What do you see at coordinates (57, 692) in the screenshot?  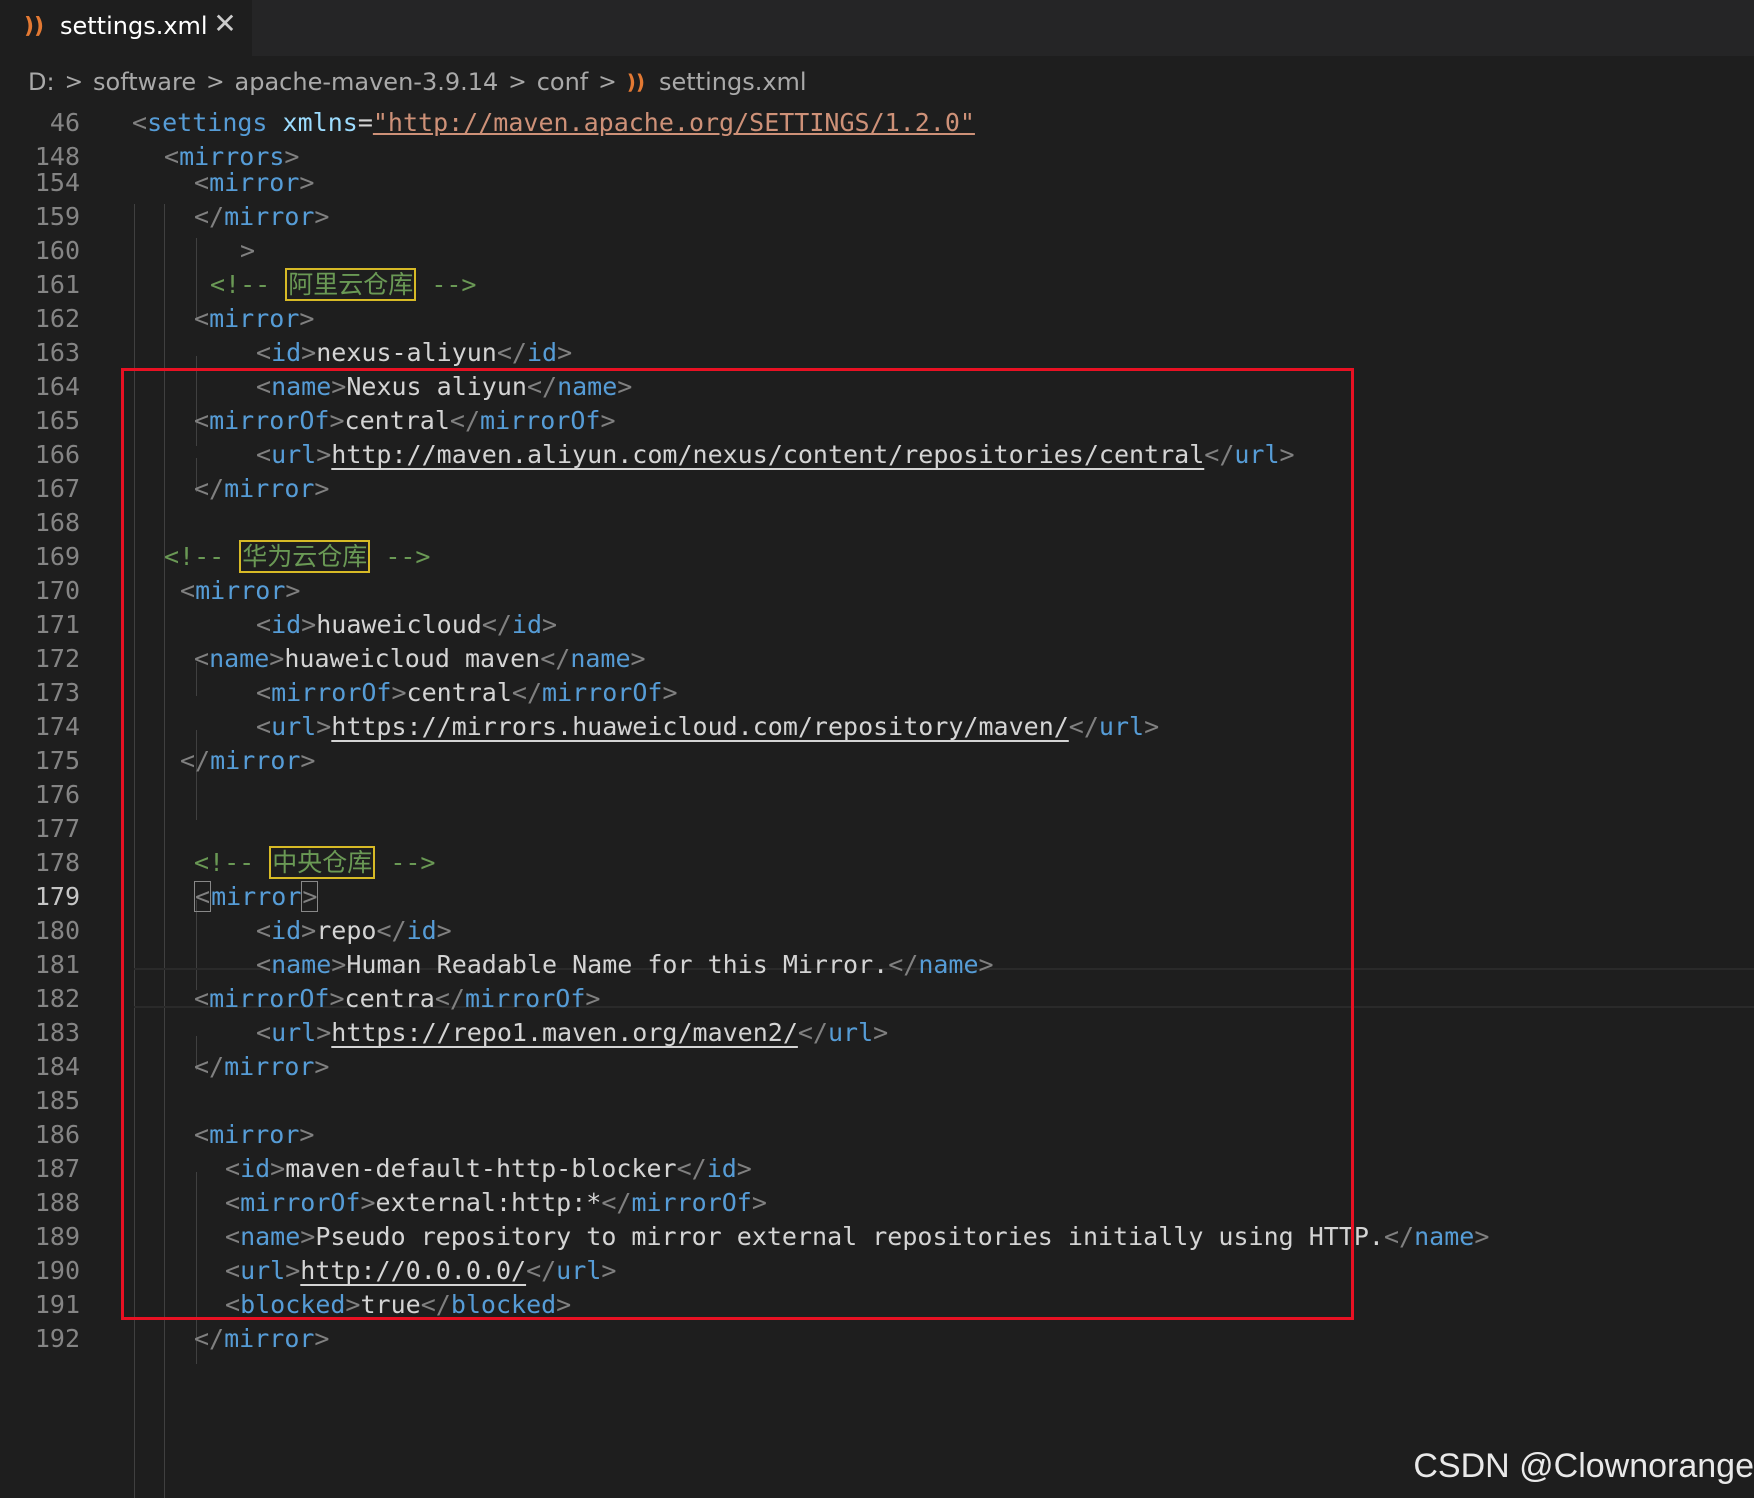 I see `line-number: 173` at bounding box center [57, 692].